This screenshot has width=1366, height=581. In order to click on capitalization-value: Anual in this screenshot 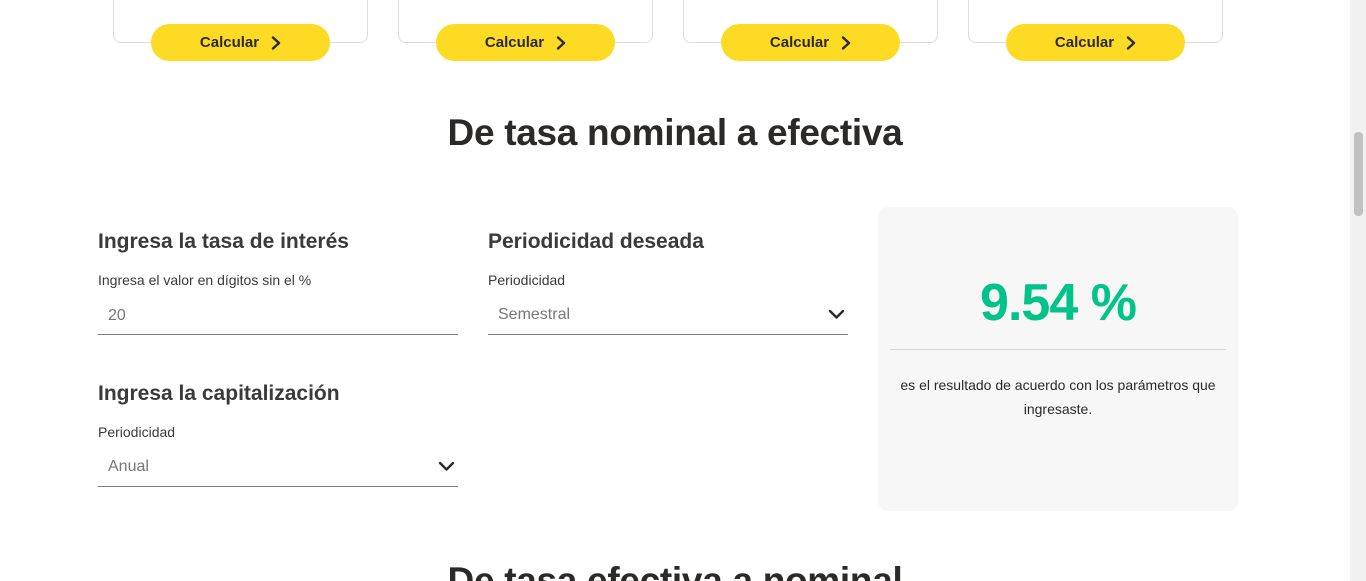, I will do `click(128, 466)`.